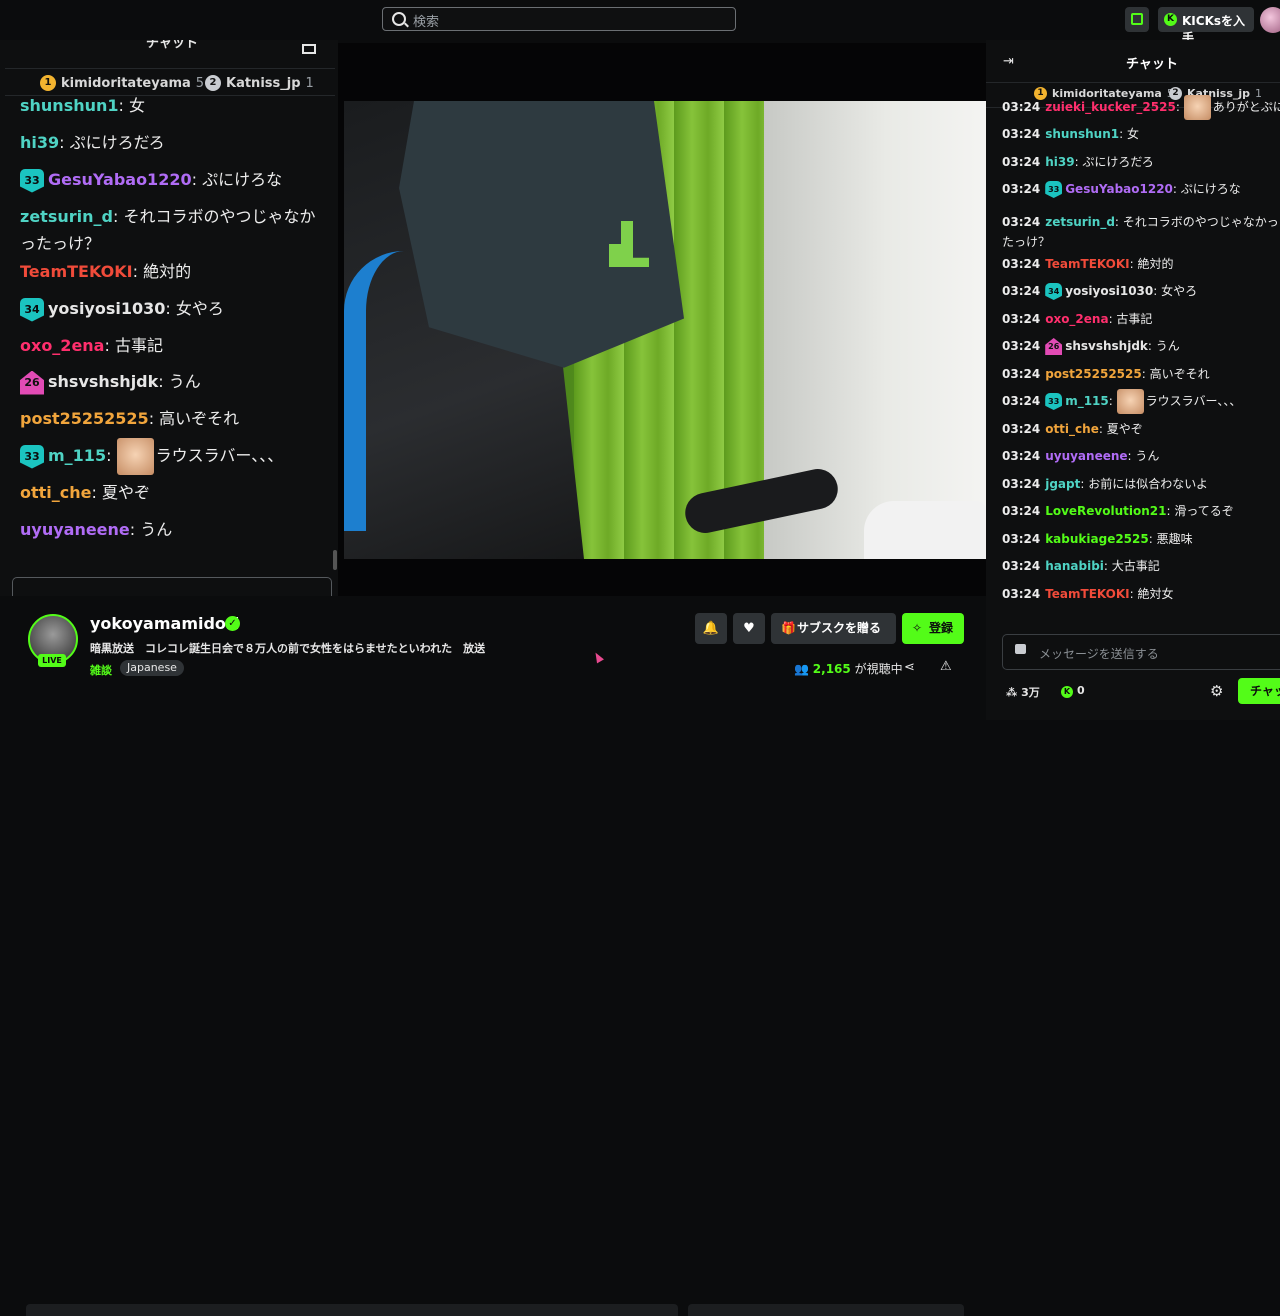 This screenshot has height=1316, width=1280. What do you see at coordinates (749, 628) in the screenshot?
I see `favorite-button: ♥` at bounding box center [749, 628].